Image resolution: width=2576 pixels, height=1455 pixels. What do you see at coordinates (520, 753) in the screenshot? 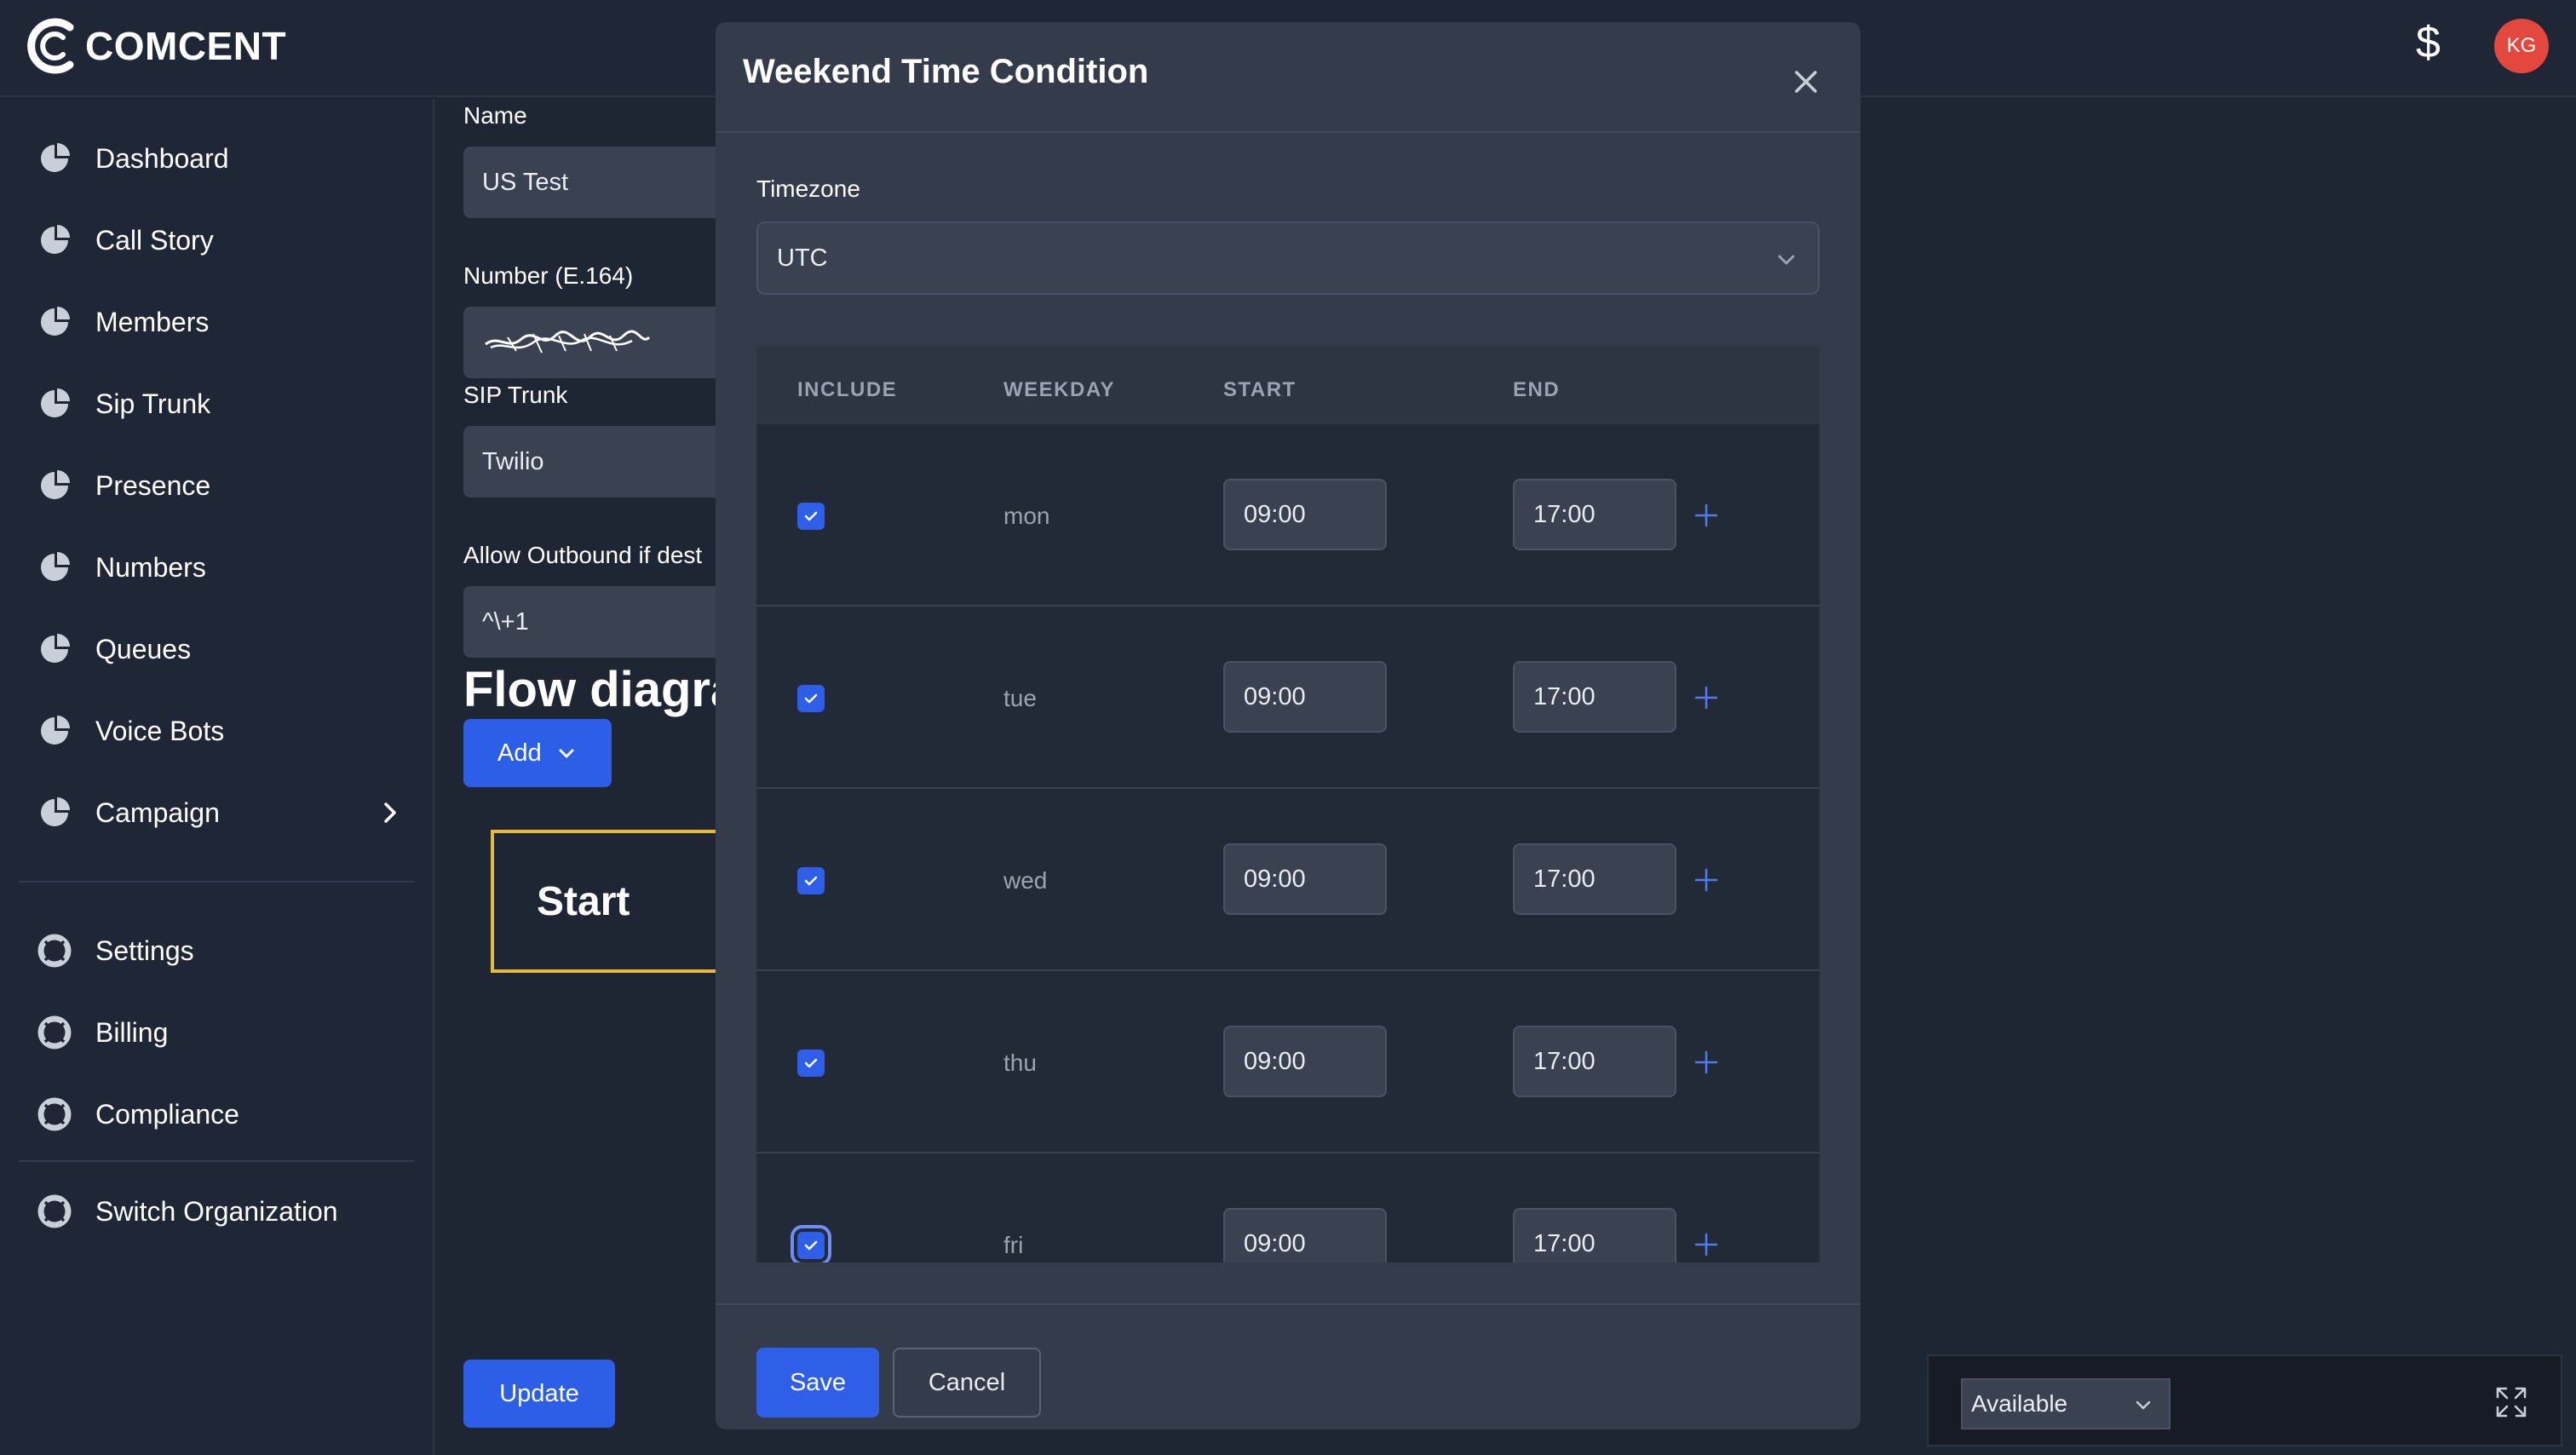
I see `add-button-label: Add` at bounding box center [520, 753].